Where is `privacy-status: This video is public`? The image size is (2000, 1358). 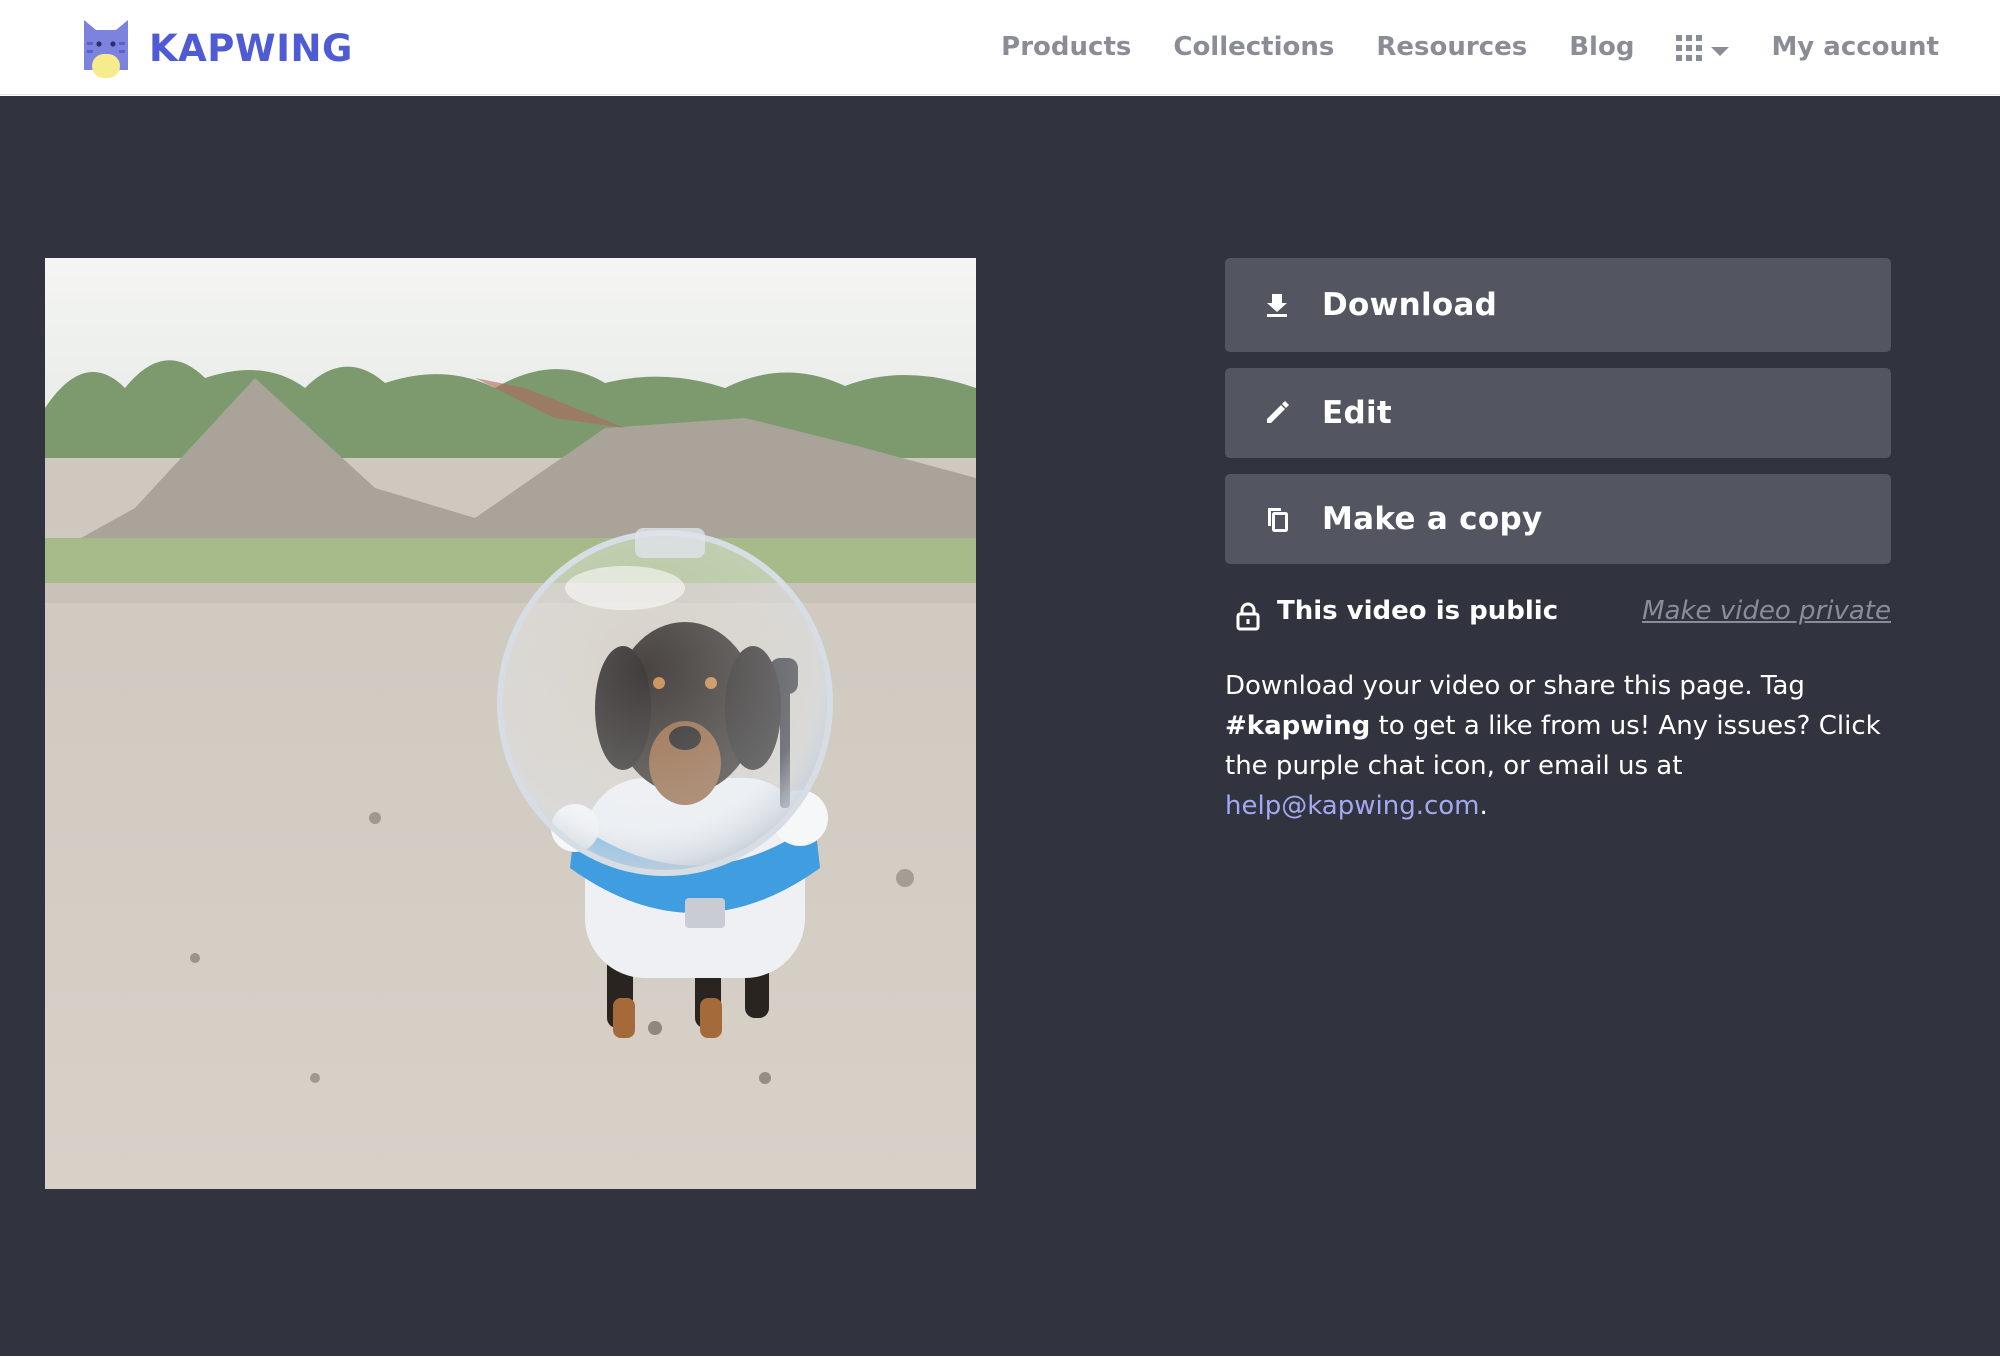 privacy-status: This video is public is located at coordinates (1418, 611).